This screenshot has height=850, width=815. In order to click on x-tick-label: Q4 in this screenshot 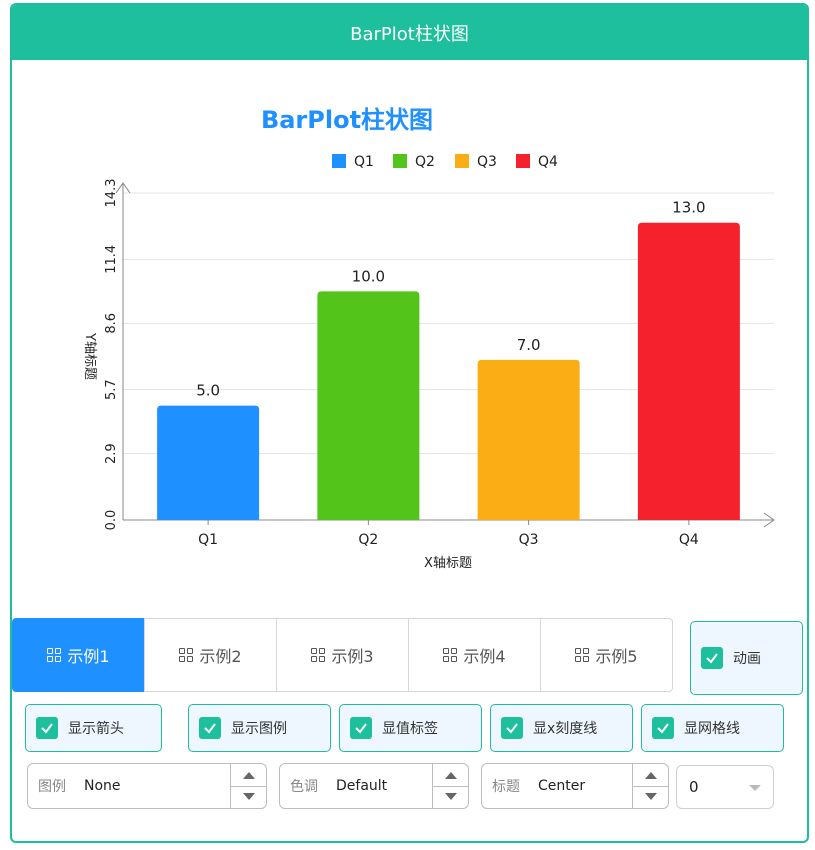, I will do `click(689, 540)`.